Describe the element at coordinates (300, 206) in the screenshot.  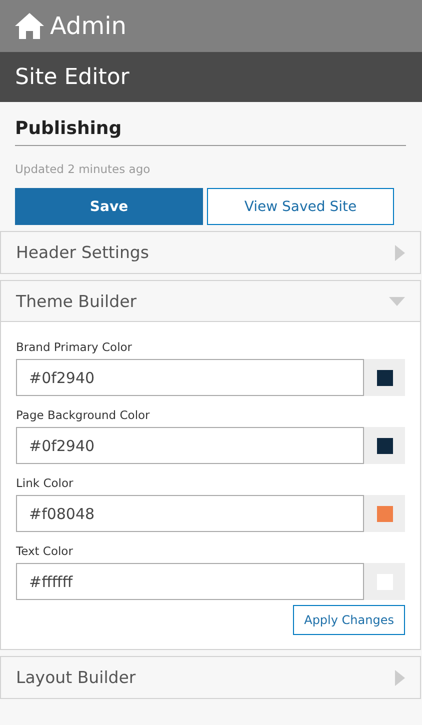
I see `view-site-button: View Saved Site` at that location.